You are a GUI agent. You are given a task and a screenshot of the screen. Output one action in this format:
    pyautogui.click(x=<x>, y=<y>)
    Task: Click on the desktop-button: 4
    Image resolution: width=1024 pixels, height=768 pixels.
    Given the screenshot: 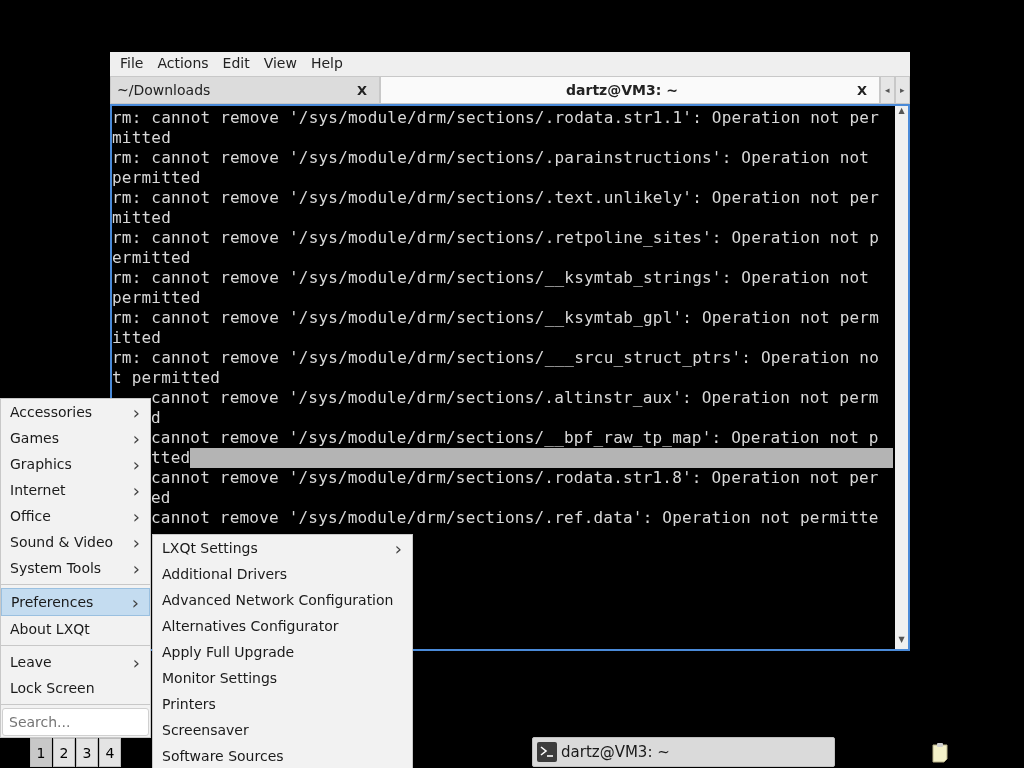 What is the action you would take?
    pyautogui.click(x=110, y=752)
    